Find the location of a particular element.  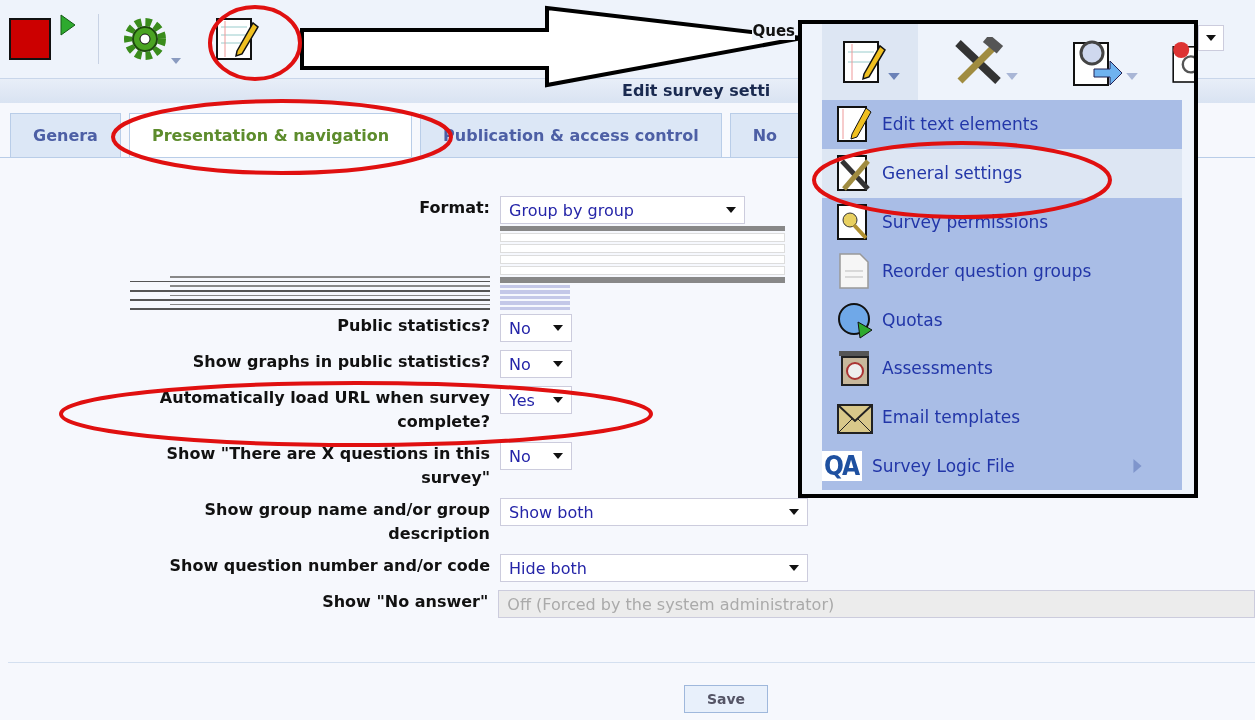

dropdown: Group by group is located at coordinates (622, 210).